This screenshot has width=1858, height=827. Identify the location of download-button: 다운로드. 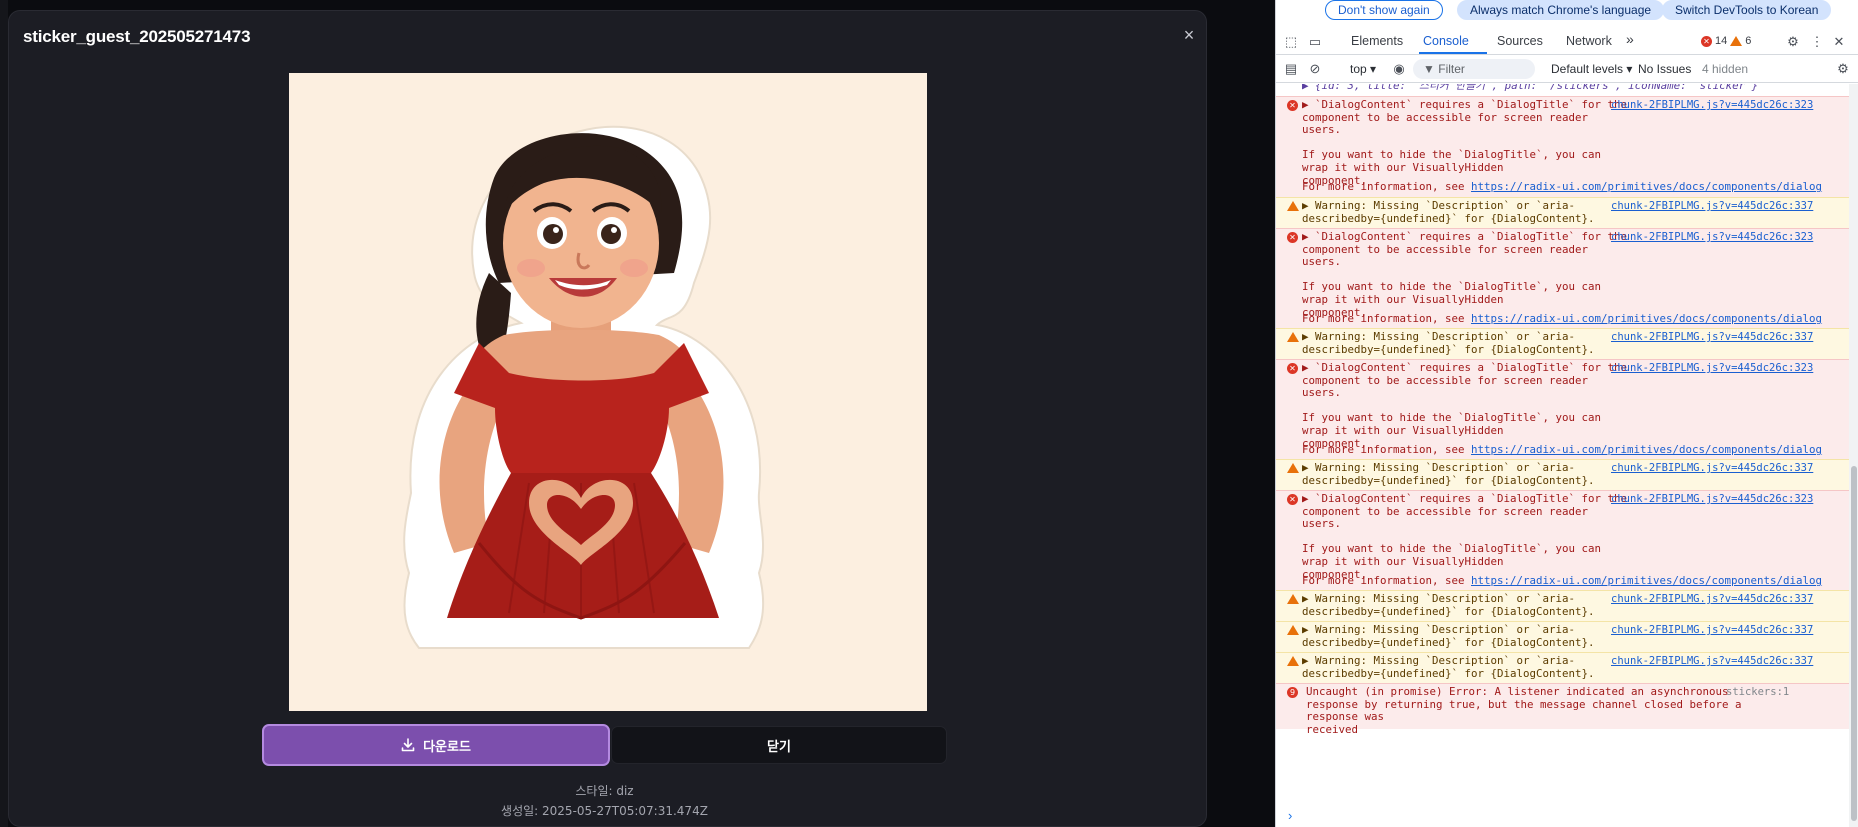
(436, 745).